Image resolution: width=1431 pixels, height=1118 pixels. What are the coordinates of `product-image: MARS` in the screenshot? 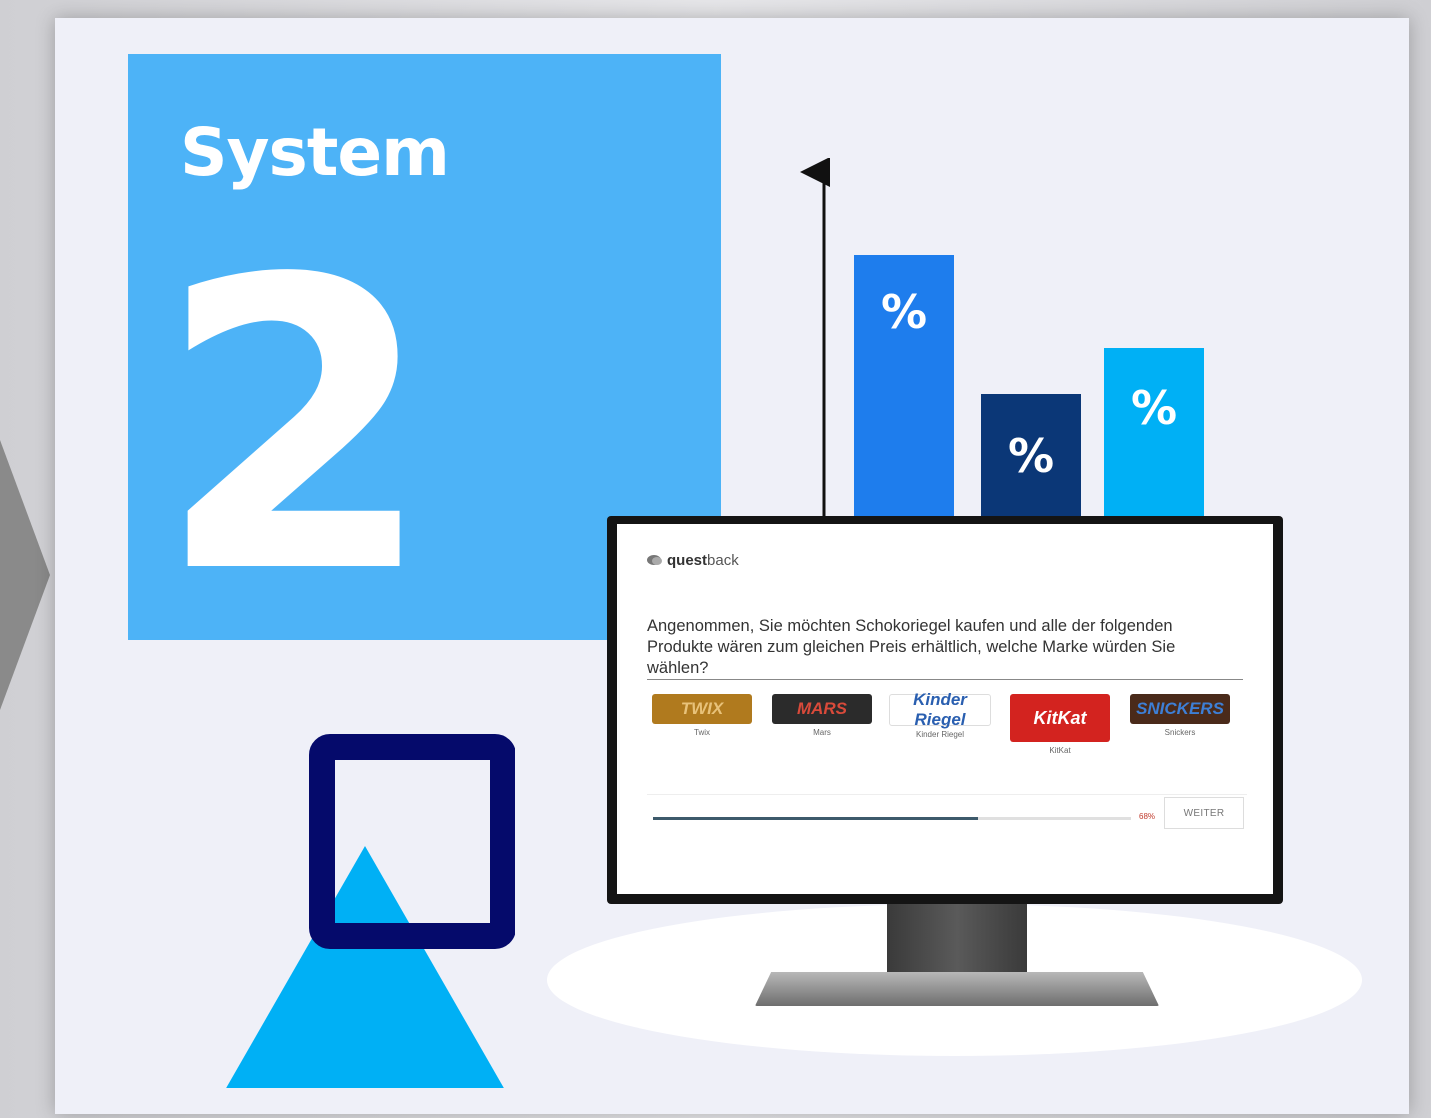 It's located at (822, 709).